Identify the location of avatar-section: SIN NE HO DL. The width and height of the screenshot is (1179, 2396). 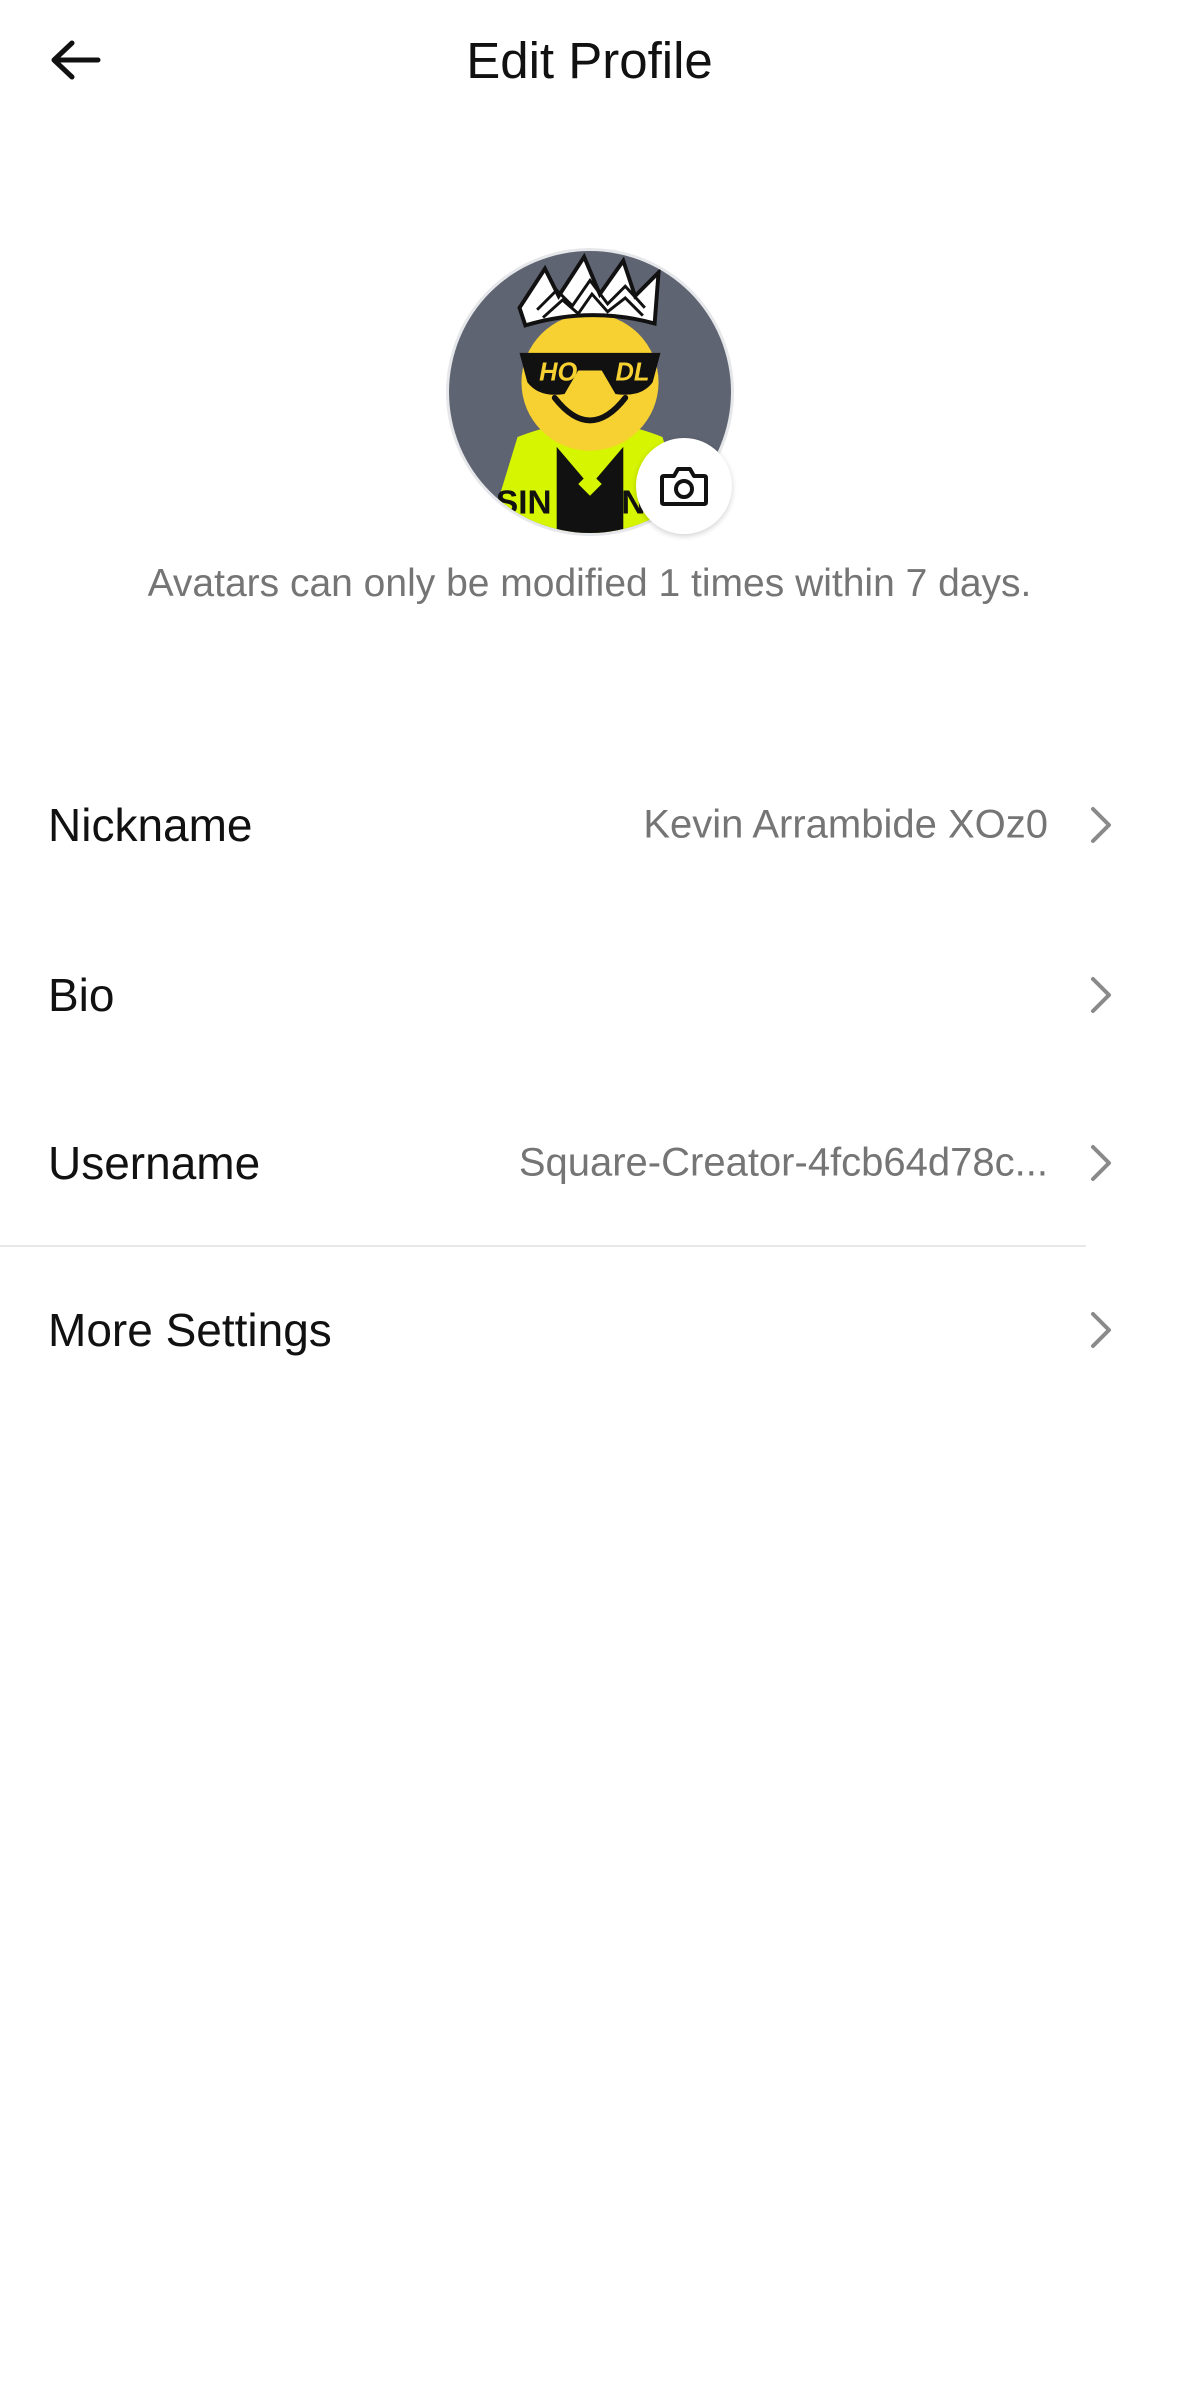
(590, 392).